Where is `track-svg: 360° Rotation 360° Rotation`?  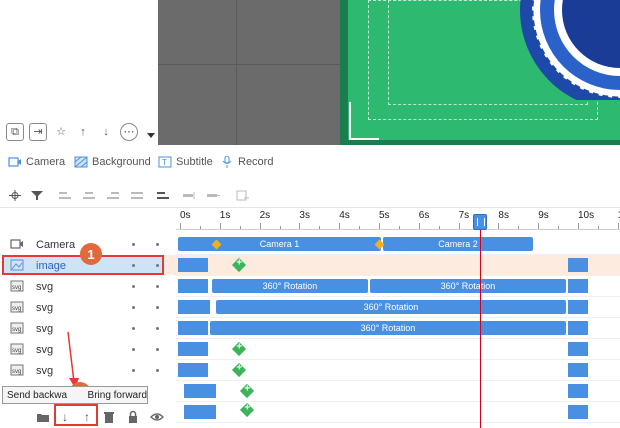
track-svg: 360° Rotation 360° Rotation is located at coordinates (398, 286).